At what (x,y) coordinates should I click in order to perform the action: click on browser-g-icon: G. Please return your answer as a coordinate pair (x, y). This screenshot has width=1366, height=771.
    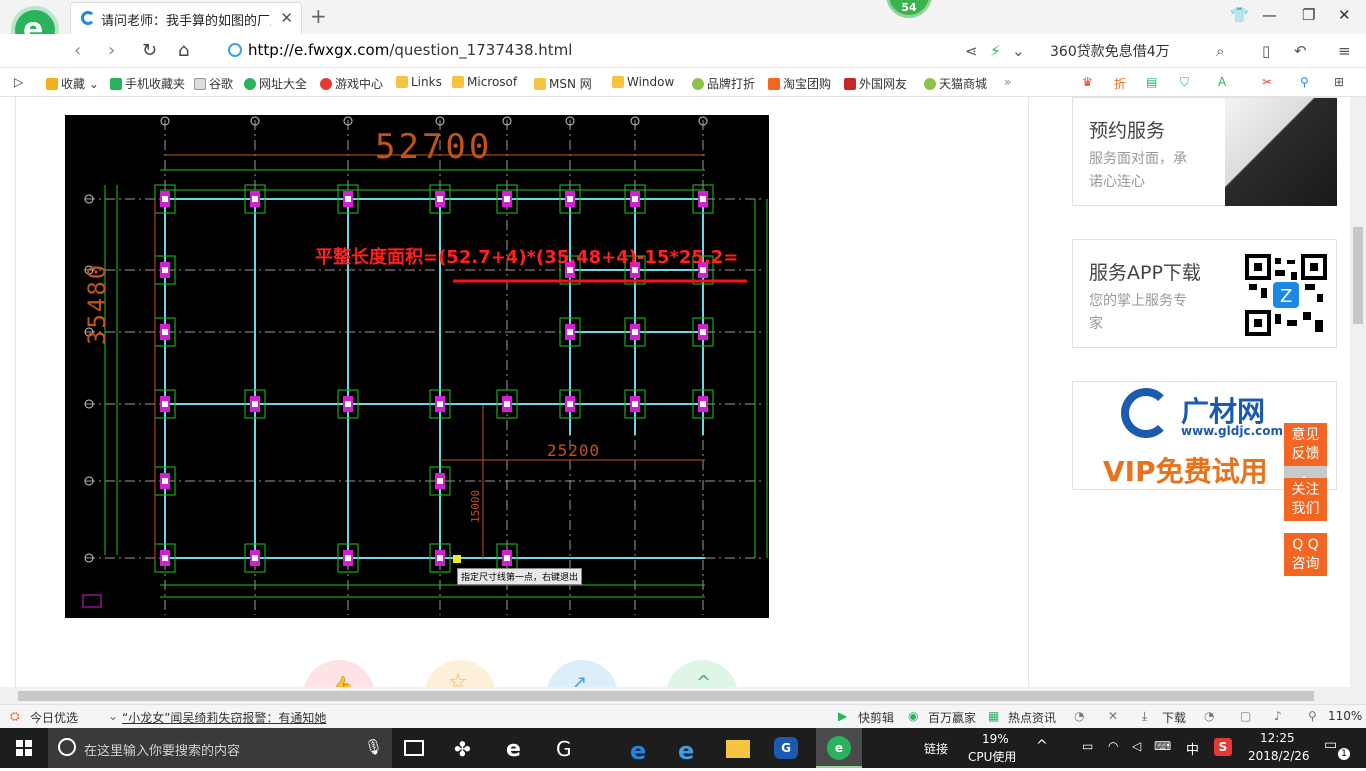
    Looking at the image, I should click on (568, 749).